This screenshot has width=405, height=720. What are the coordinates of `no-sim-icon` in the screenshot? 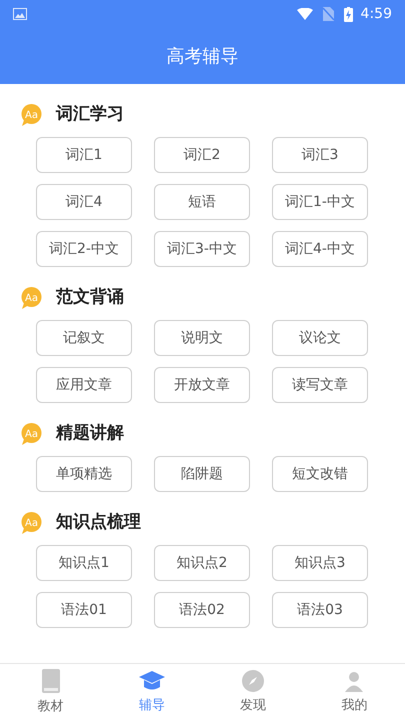 It's located at (328, 14).